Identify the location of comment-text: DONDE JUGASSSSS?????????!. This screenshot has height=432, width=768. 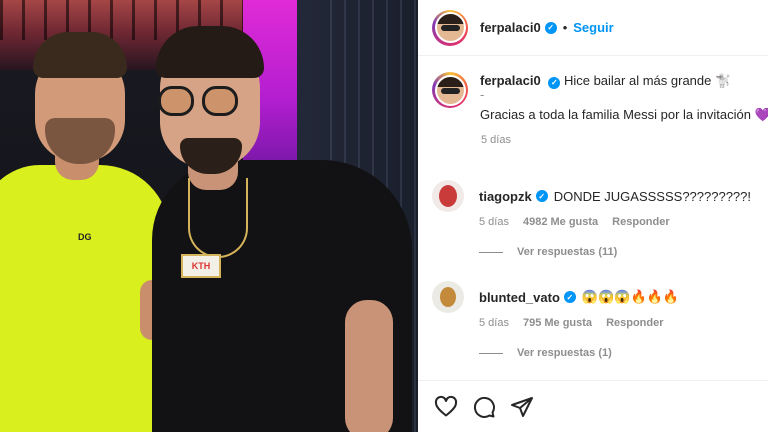
(652, 196).